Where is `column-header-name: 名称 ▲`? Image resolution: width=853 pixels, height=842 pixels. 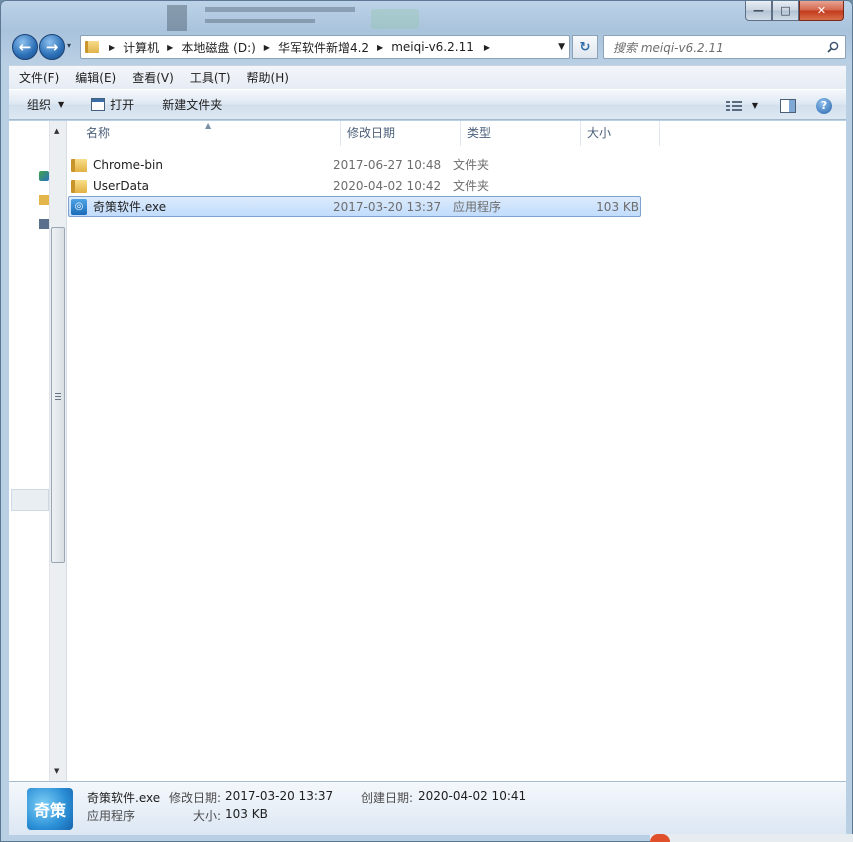 column-header-name: 名称 ▲ is located at coordinates (204, 133).